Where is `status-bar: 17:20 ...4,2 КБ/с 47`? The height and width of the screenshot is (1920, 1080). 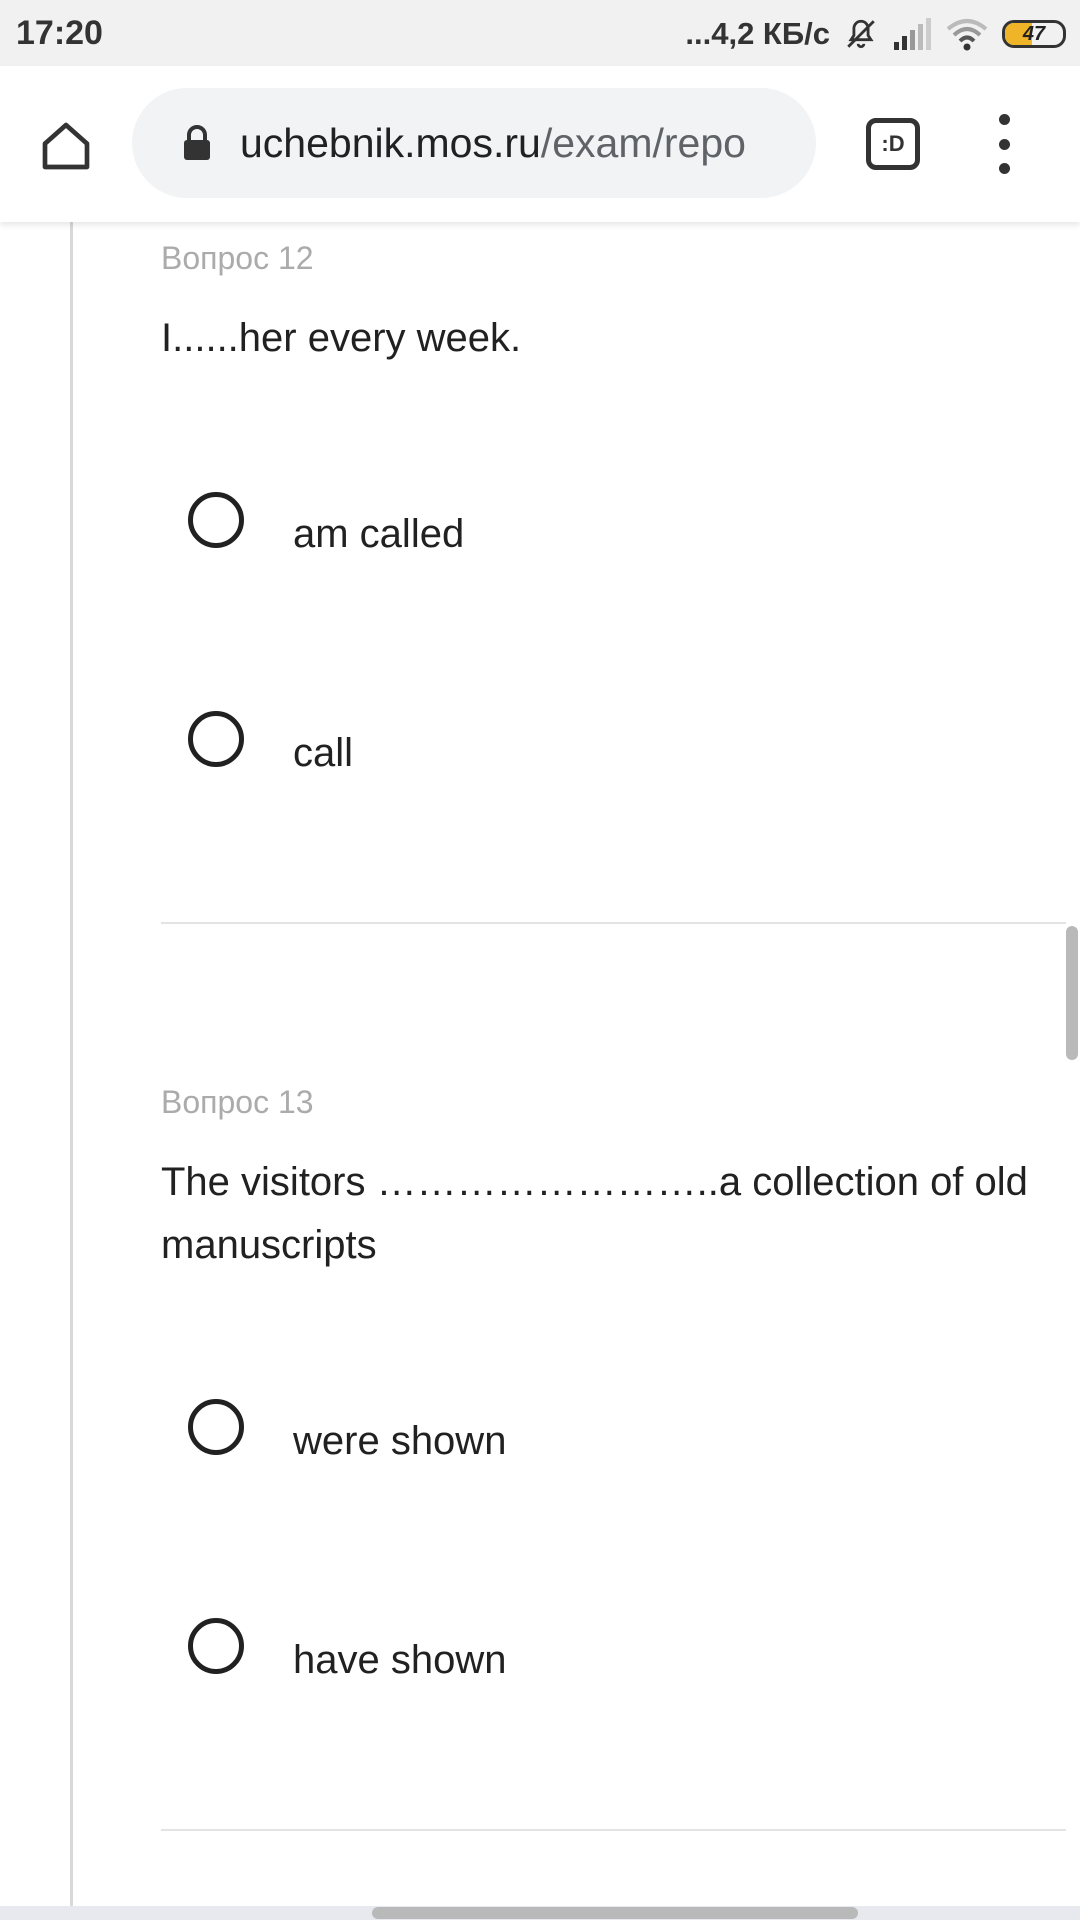
status-bar: 17:20 ...4,2 КБ/с 47 is located at coordinates (540, 33).